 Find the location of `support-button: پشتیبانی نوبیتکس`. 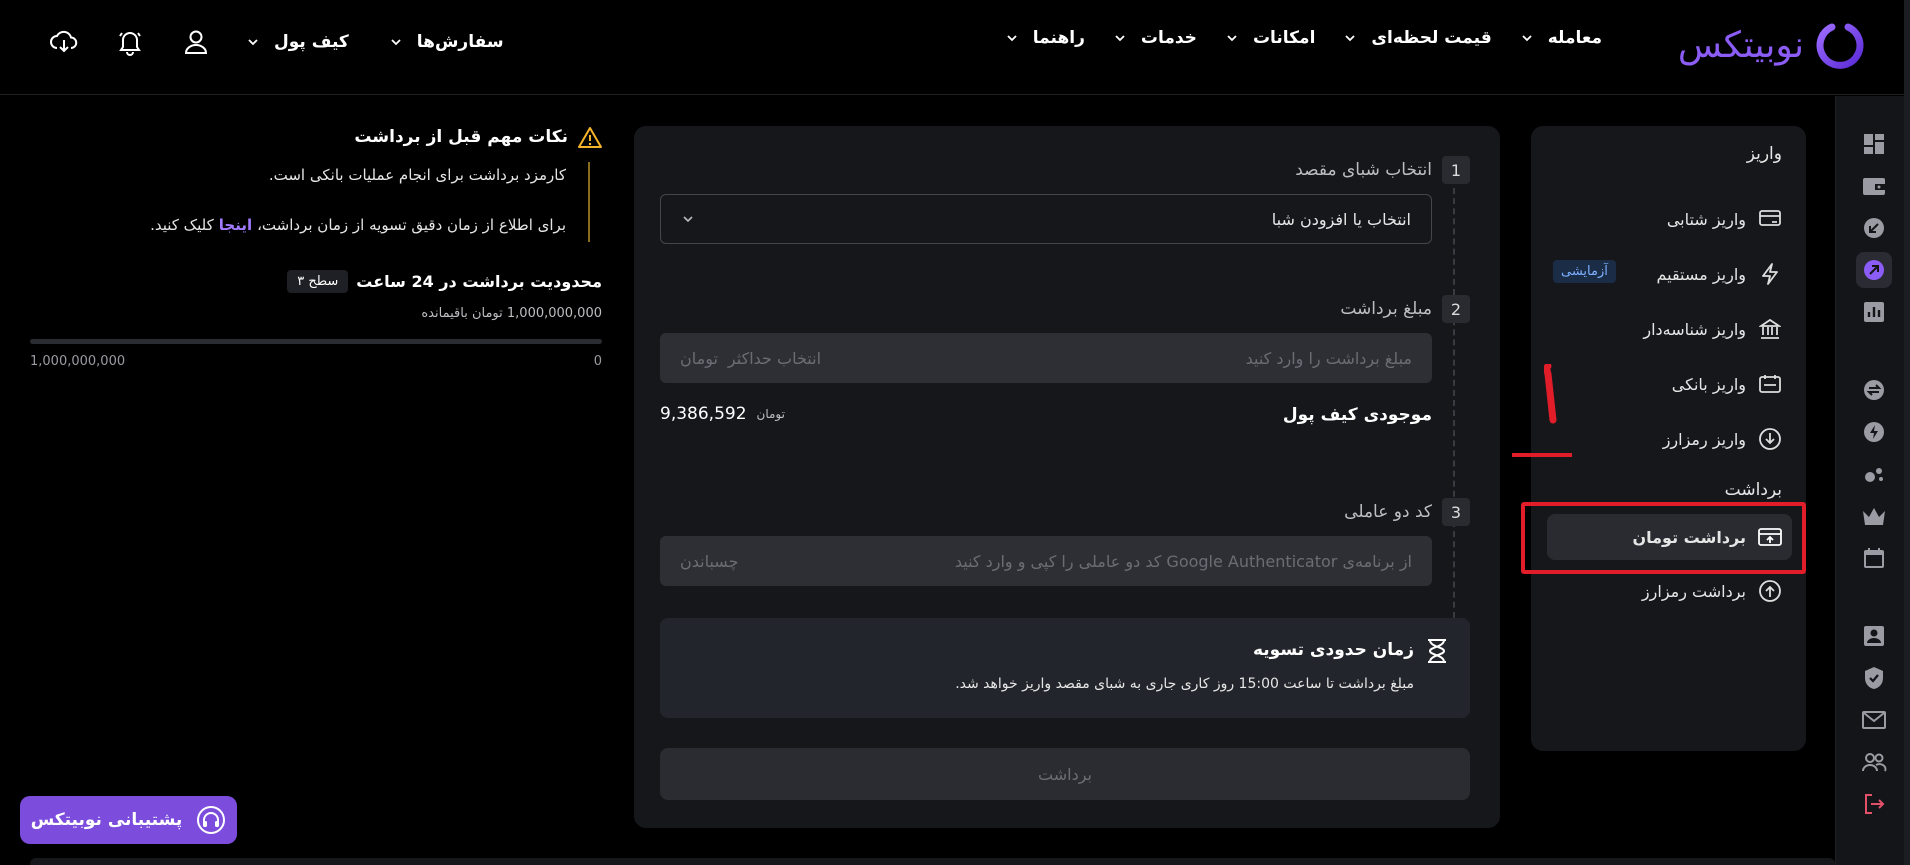

support-button: پشتیبانی نوبیتکس is located at coordinates (128, 820).